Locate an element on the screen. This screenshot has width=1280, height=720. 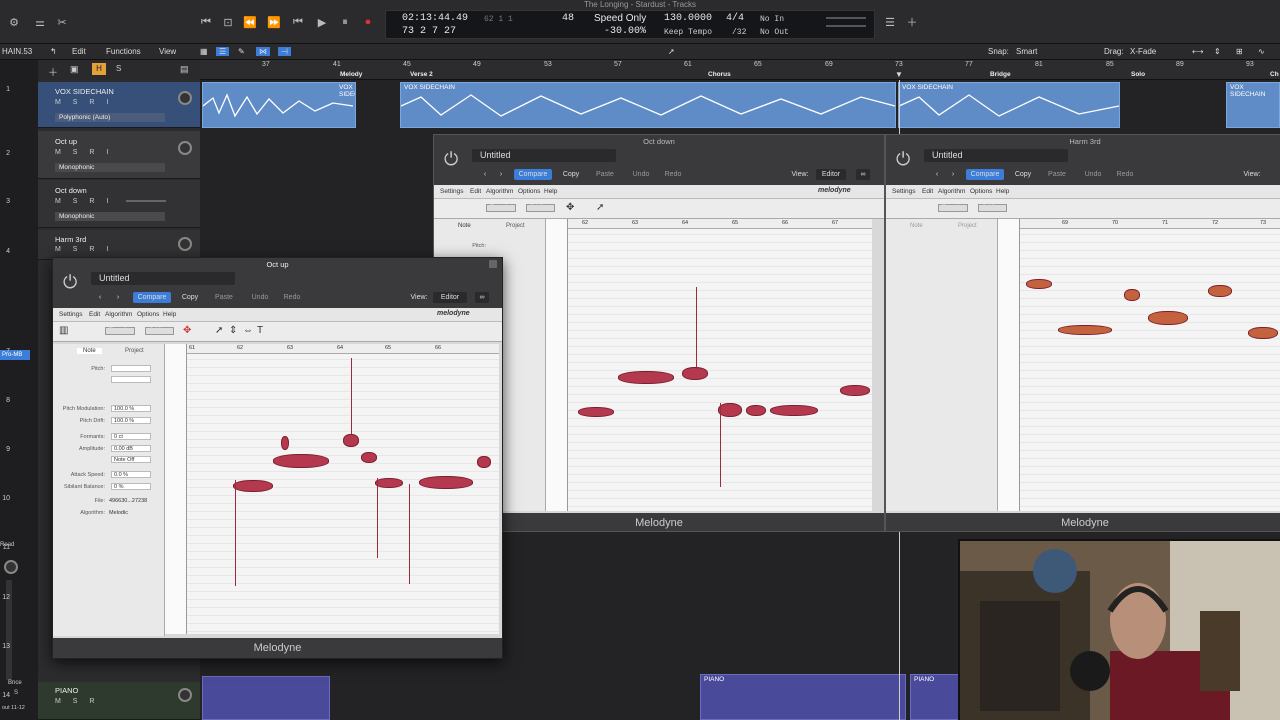
bounce-button: Bnce is located at coordinates (15, 683).